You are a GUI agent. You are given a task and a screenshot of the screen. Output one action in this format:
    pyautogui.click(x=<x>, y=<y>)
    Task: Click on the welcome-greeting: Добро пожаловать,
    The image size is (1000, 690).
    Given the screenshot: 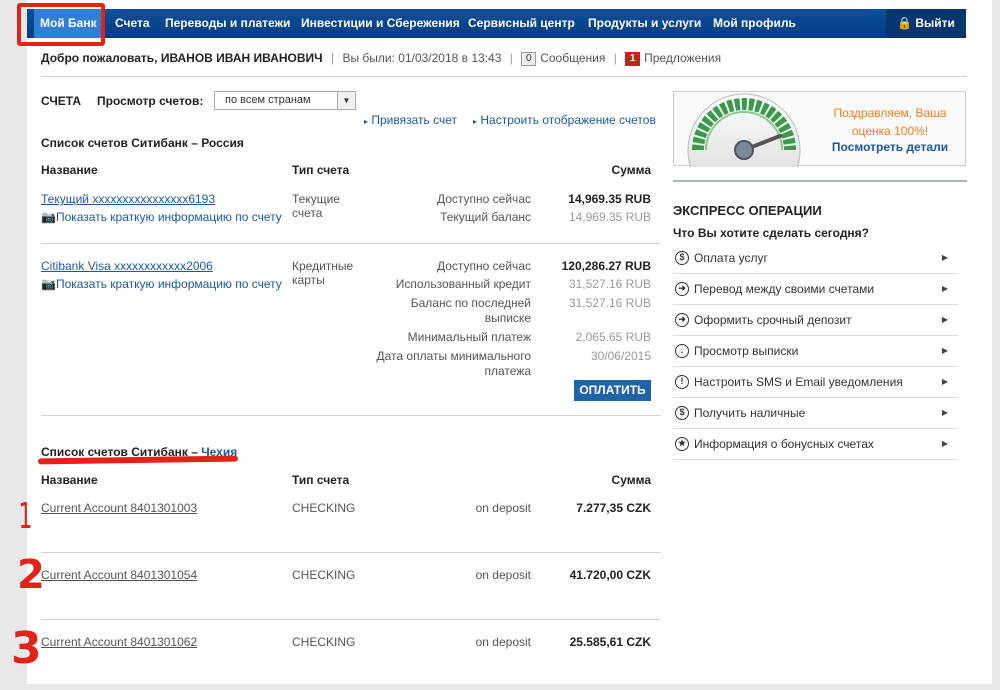 What is the action you would take?
    pyautogui.click(x=99, y=58)
    